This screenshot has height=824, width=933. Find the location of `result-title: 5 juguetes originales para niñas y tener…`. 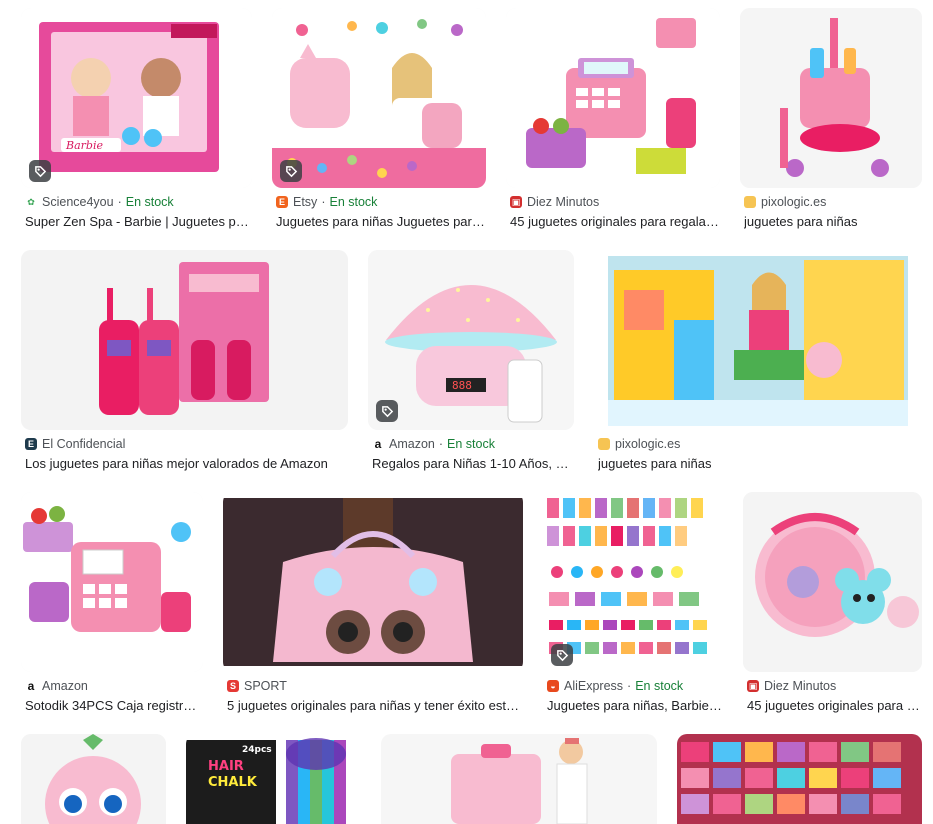

result-title: 5 juguetes originales para niñas y tener… is located at coordinates (375, 705).